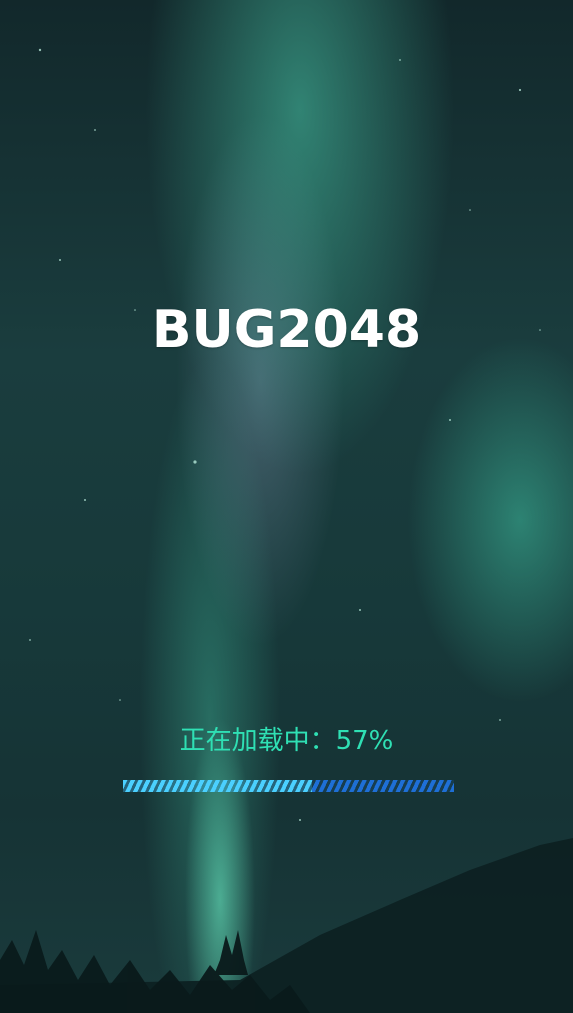  What do you see at coordinates (286, 330) in the screenshot?
I see `app-title: BUG2048` at bounding box center [286, 330].